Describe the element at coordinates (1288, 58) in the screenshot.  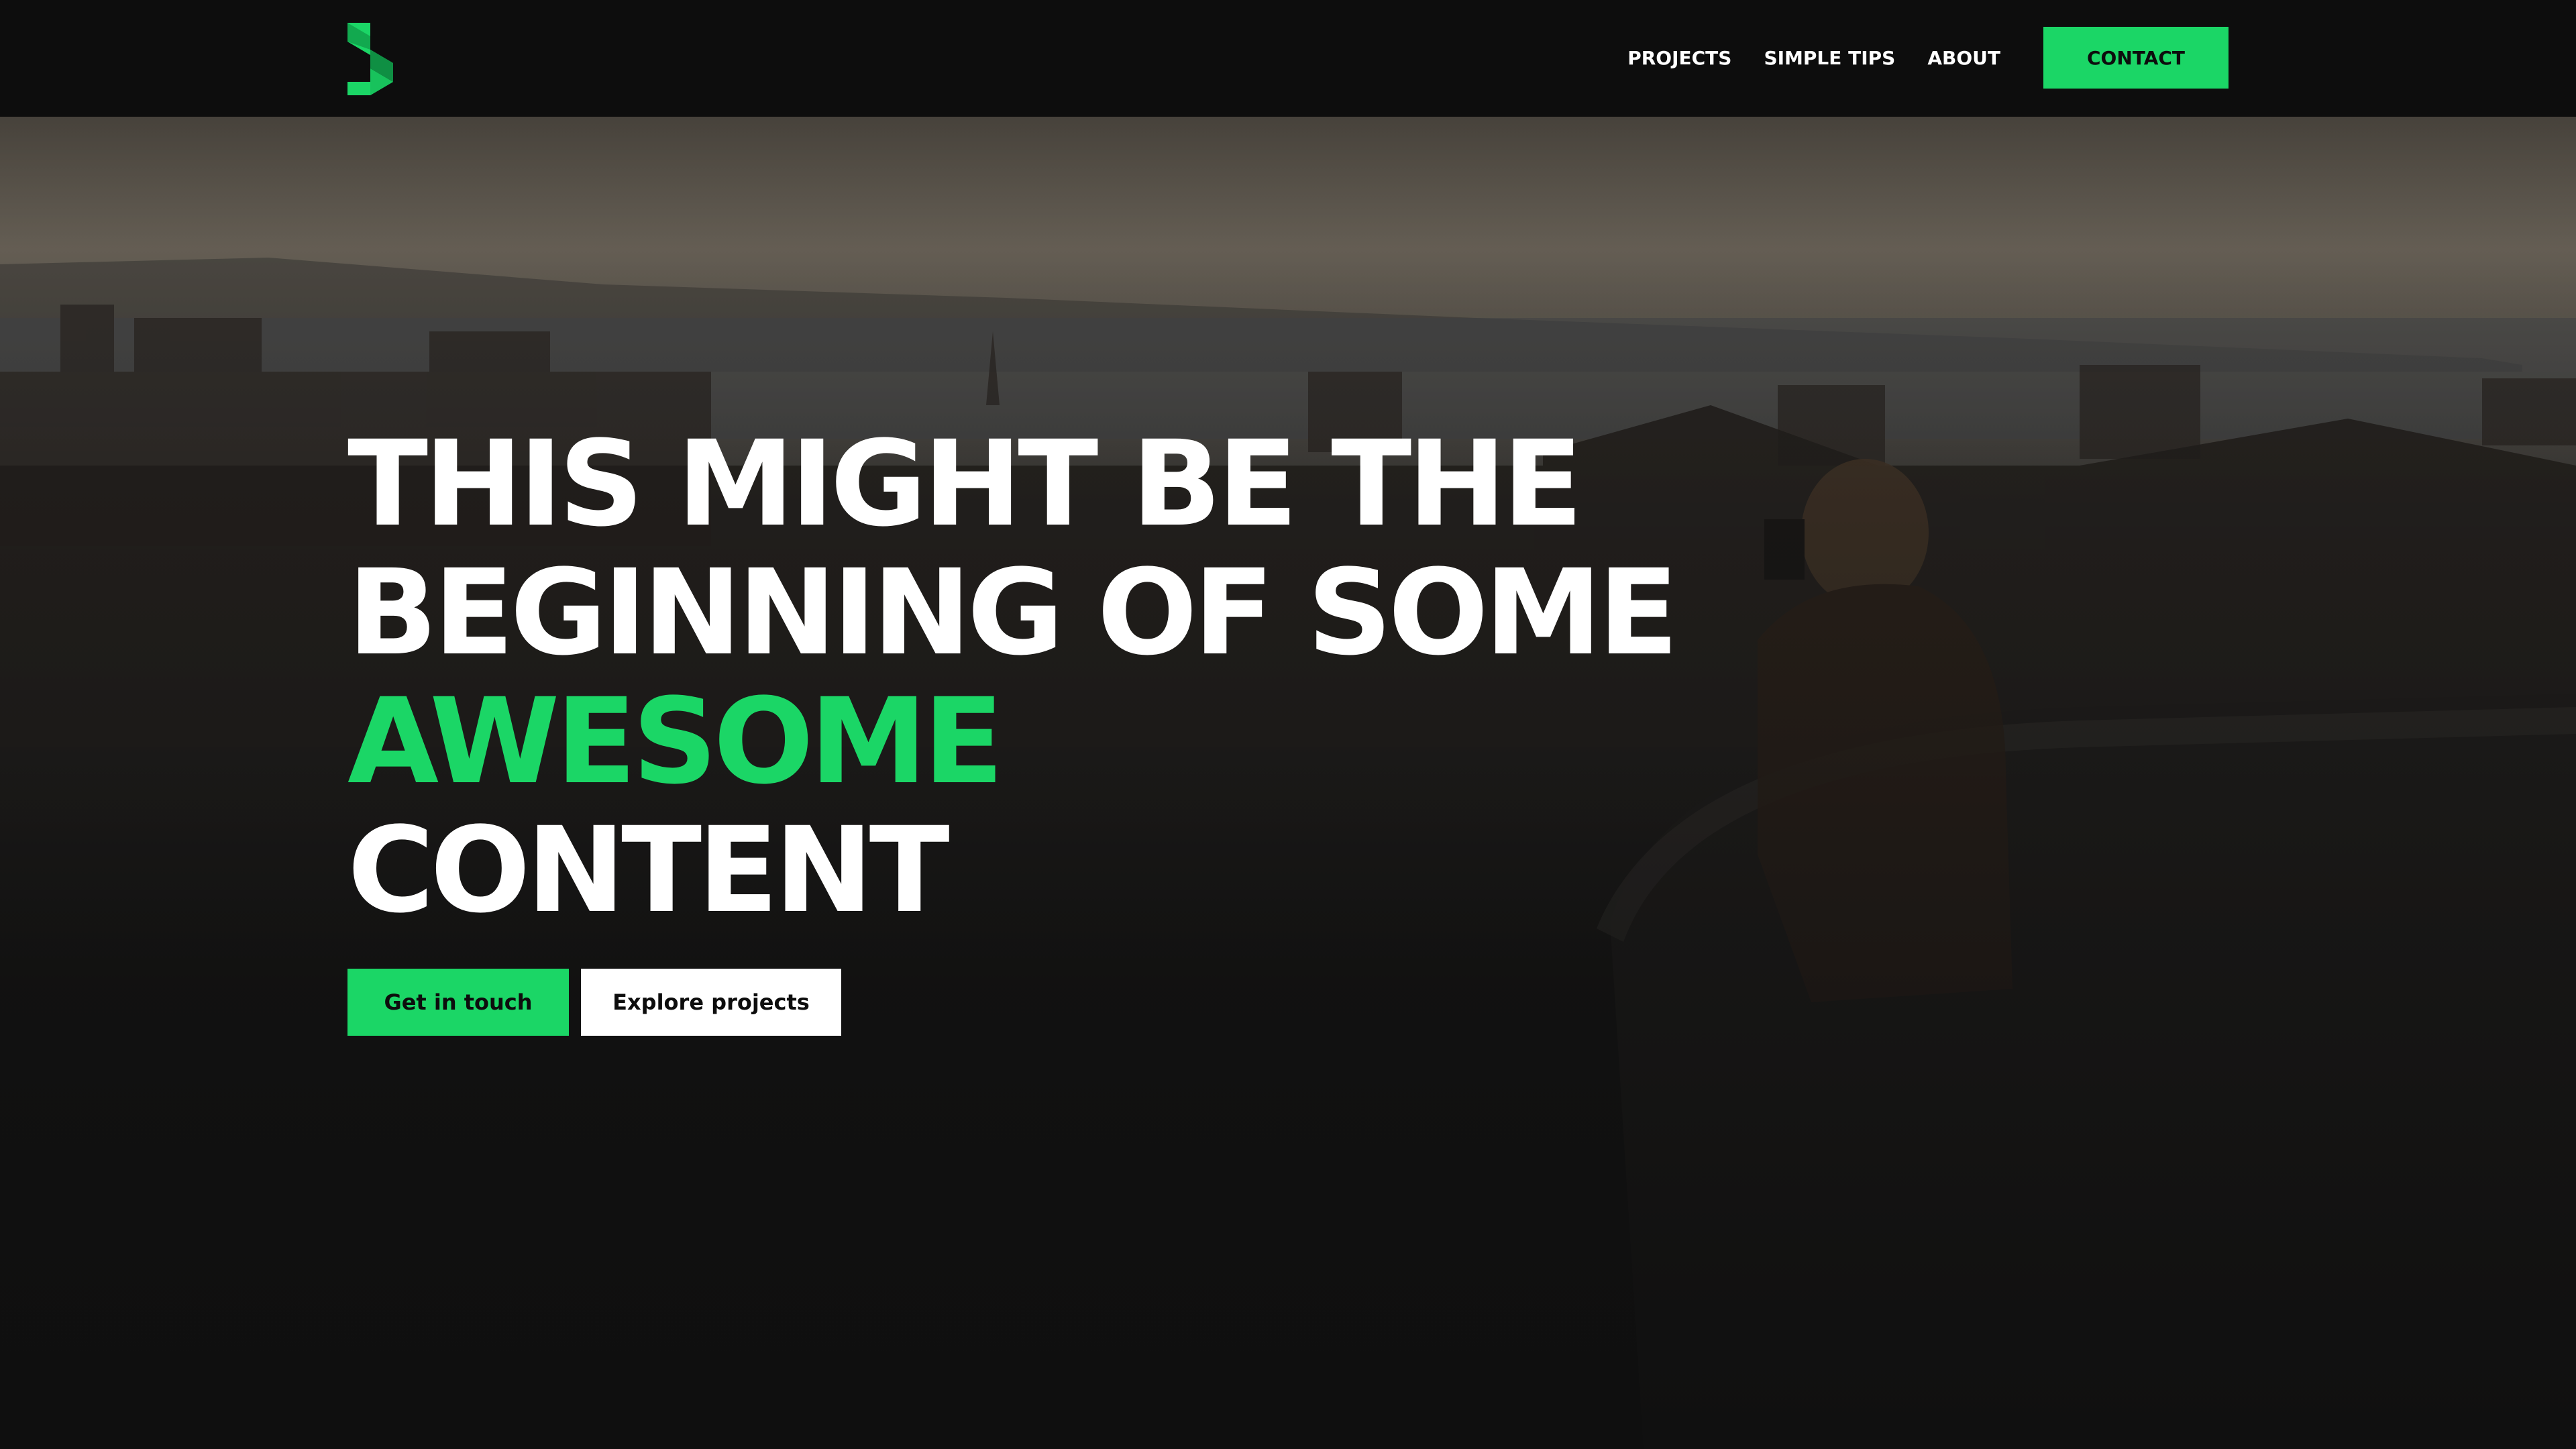
I see `site-header: PROJECTS SIMPLE TIPS ABOUT CONTACT` at that location.